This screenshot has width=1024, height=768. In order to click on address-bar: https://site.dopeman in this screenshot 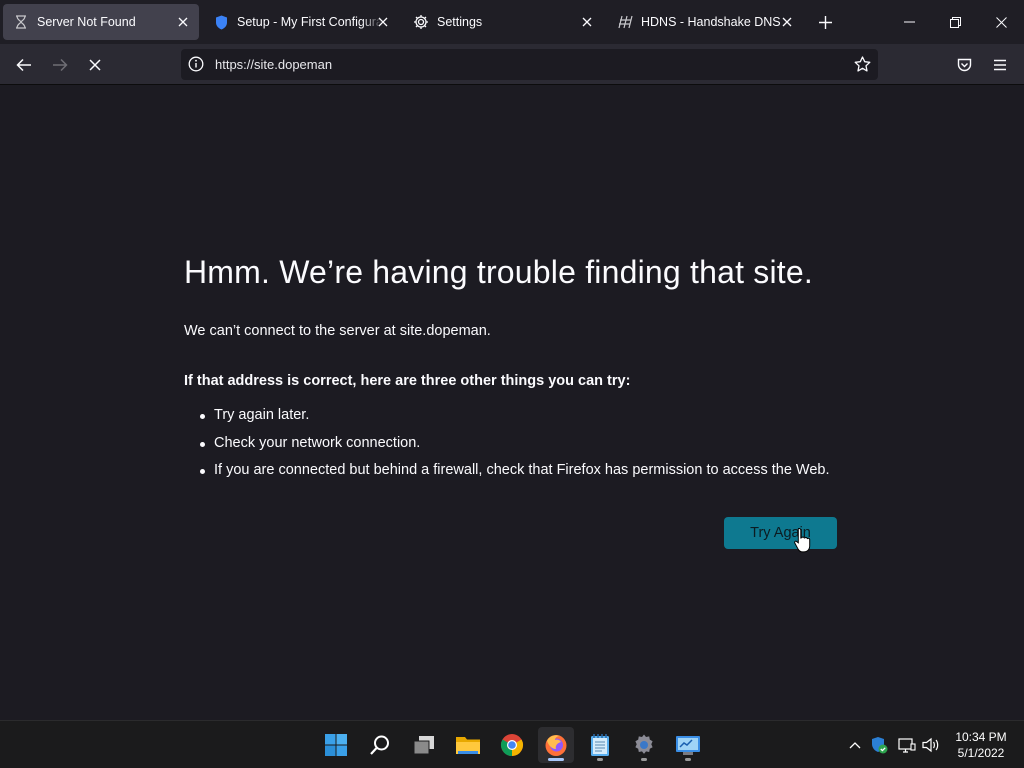, I will do `click(529, 64)`.